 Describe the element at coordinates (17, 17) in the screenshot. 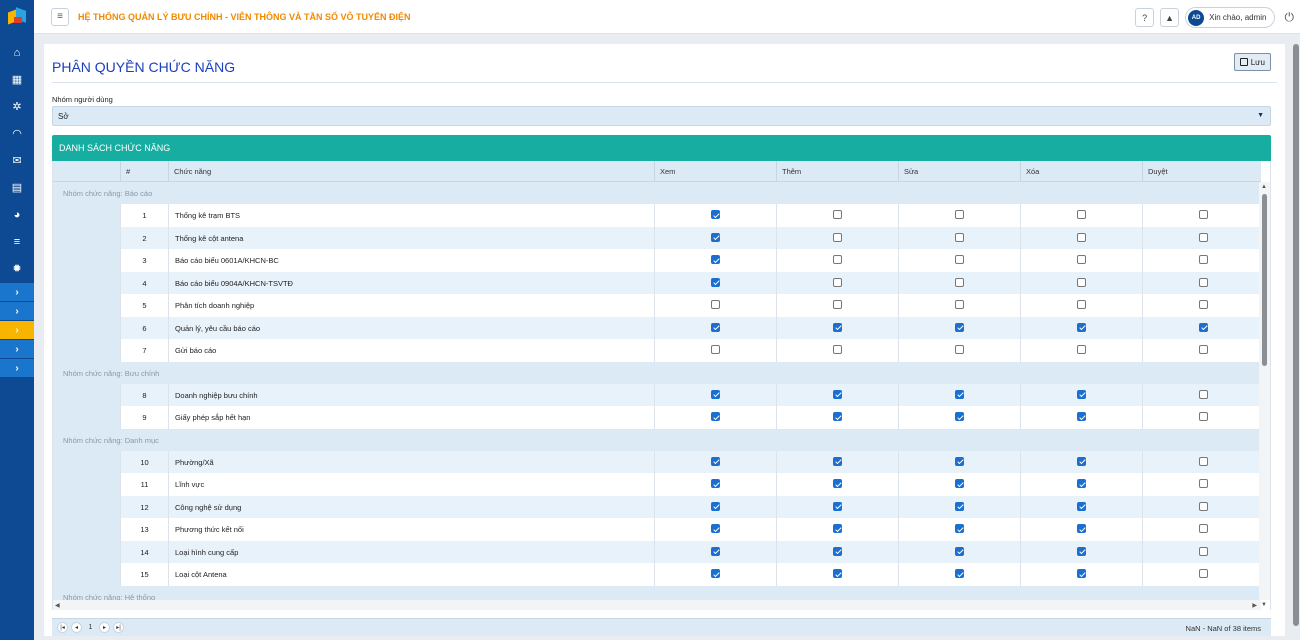

I see `app-logo` at that location.